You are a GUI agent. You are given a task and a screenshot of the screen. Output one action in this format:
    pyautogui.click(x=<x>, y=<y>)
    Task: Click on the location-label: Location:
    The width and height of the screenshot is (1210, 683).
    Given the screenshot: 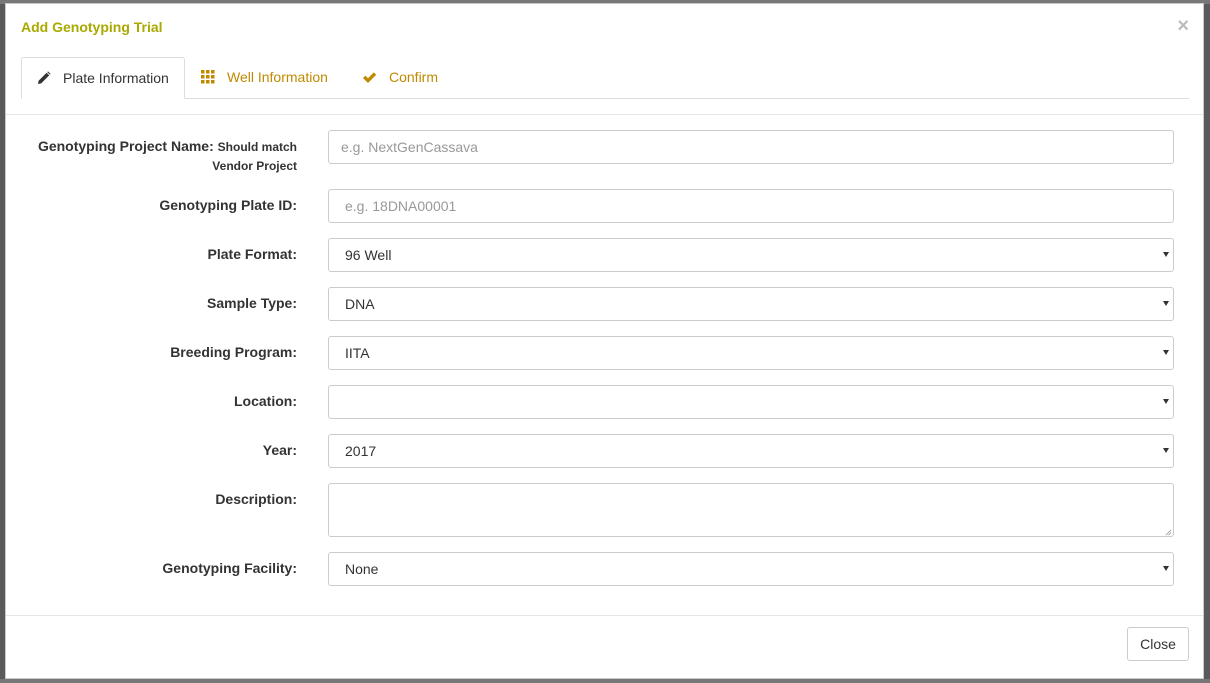 What is the action you would take?
    pyautogui.click(x=265, y=401)
    